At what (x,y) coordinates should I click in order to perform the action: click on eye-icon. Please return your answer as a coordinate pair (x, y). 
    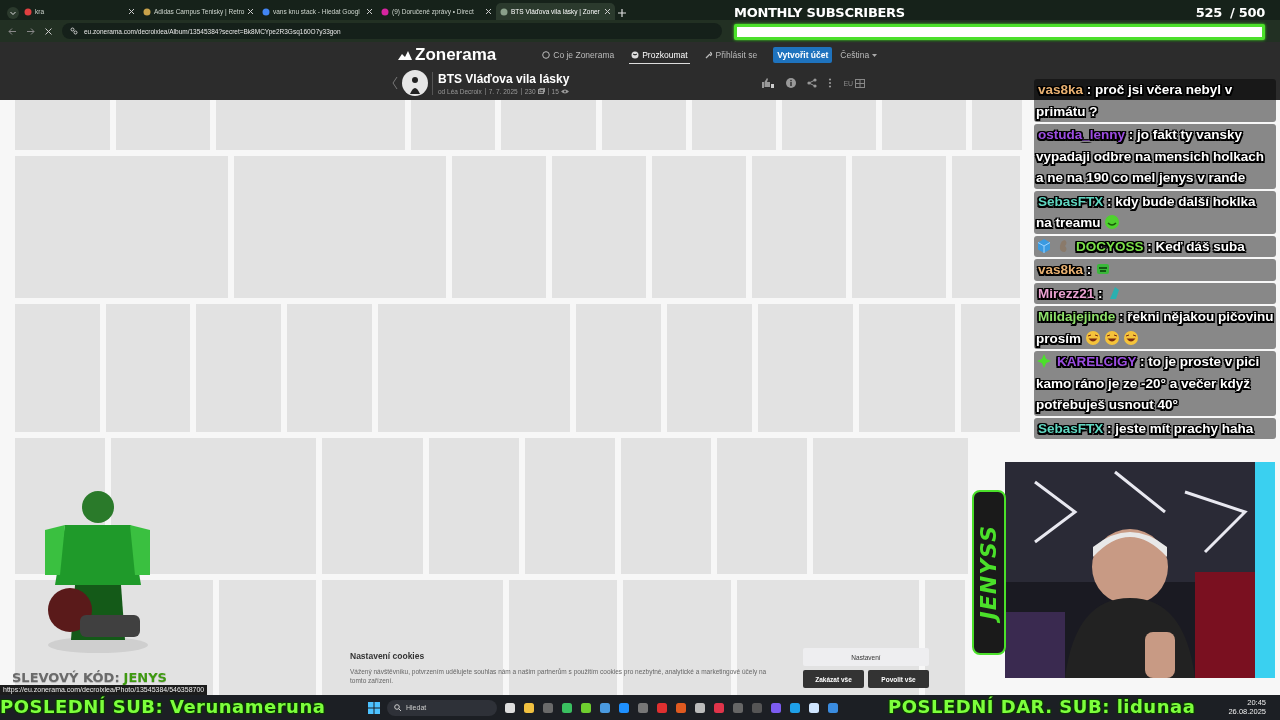
    Looking at the image, I should click on (564, 91).